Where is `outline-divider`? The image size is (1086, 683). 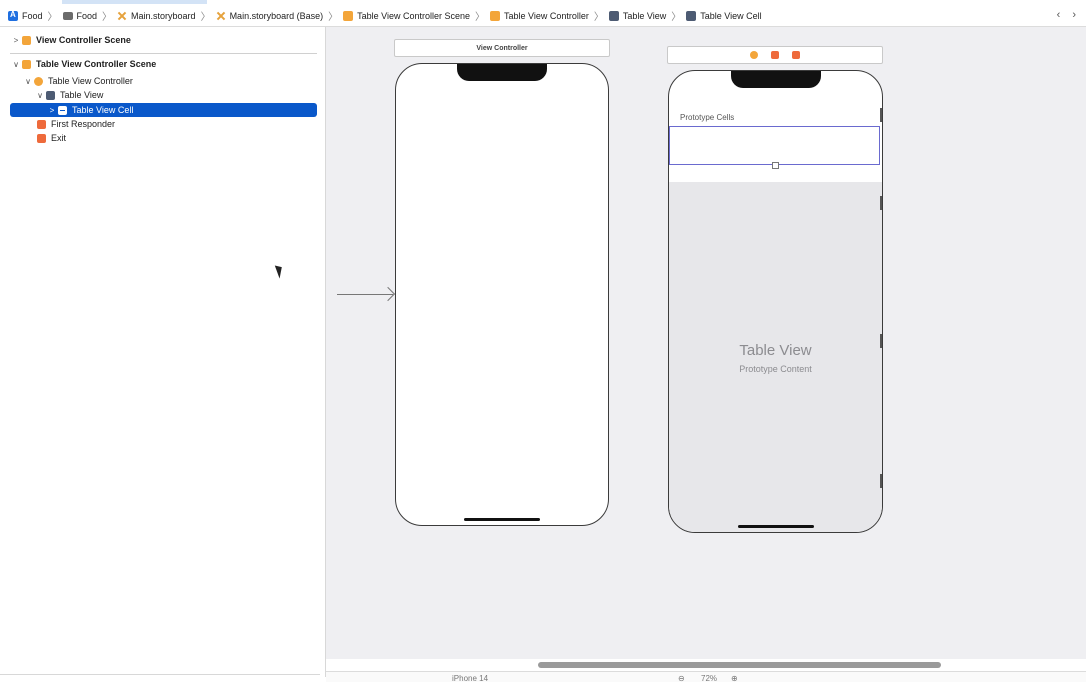 outline-divider is located at coordinates (163, 53).